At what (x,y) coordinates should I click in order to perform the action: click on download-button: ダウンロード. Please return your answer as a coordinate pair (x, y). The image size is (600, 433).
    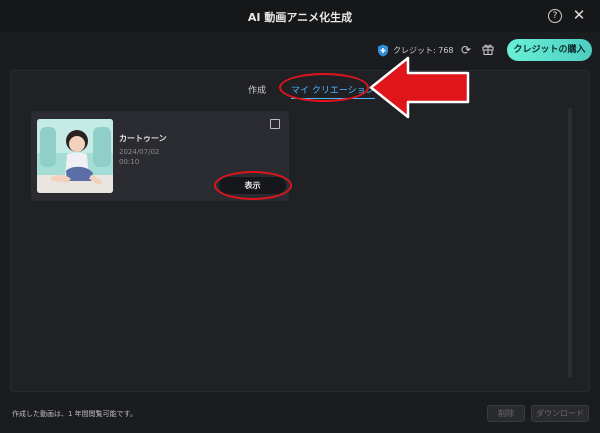
    Looking at the image, I should click on (560, 413).